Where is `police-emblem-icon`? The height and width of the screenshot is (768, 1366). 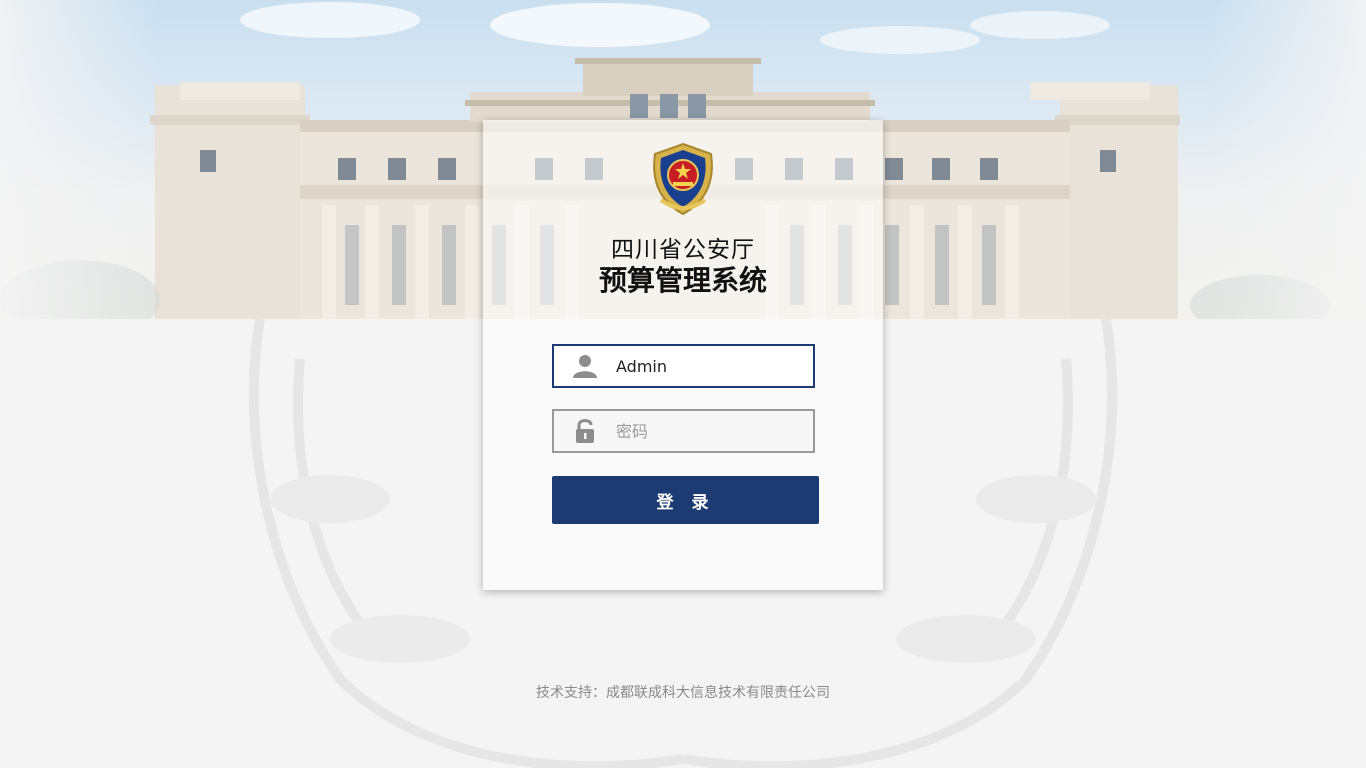 police-emblem-icon is located at coordinates (683, 180).